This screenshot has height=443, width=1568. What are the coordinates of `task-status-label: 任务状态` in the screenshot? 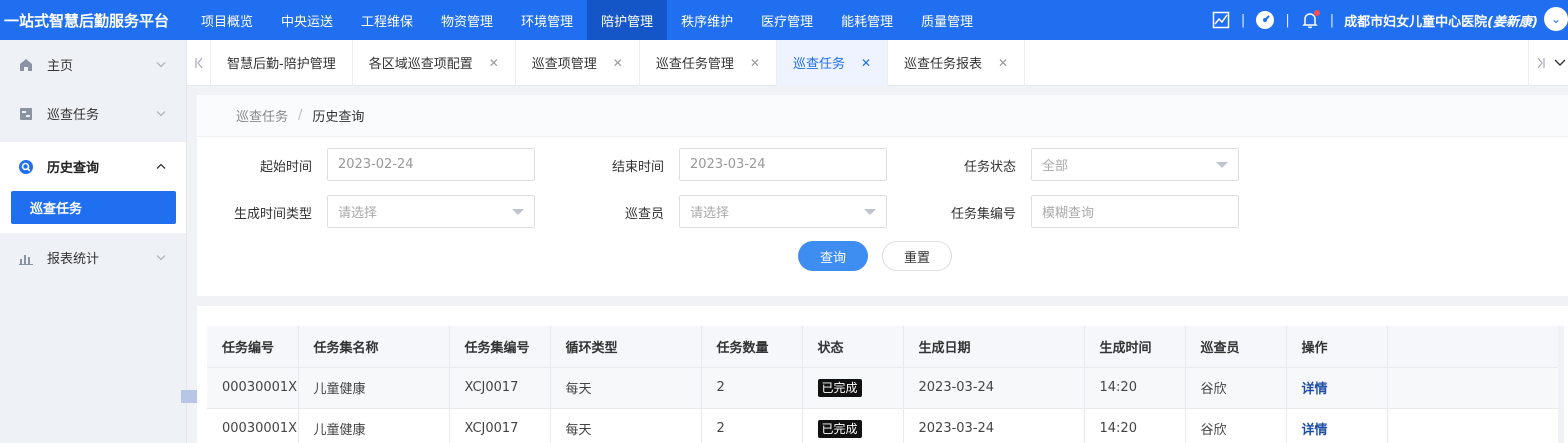 It's located at (989, 167).